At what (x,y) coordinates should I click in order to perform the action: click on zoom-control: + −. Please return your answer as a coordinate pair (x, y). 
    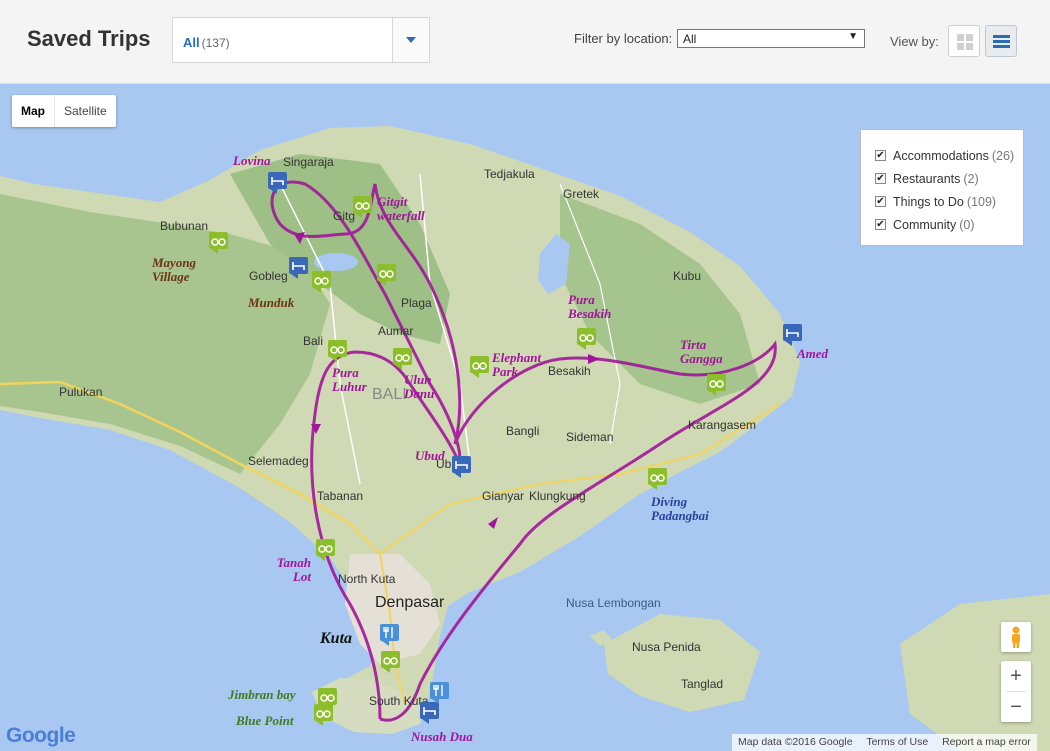
    Looking at the image, I should click on (1016, 691).